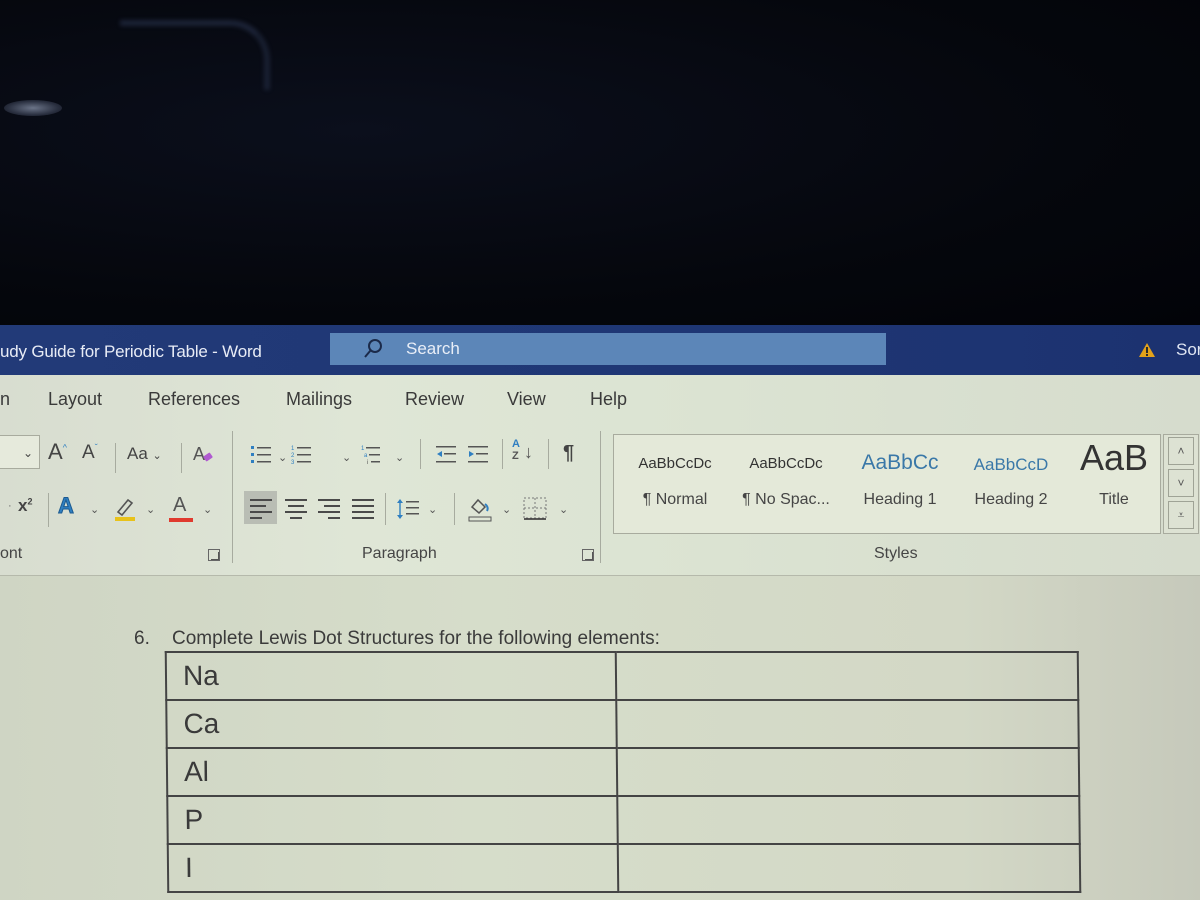  I want to click on borders-icon, so click(535, 509).